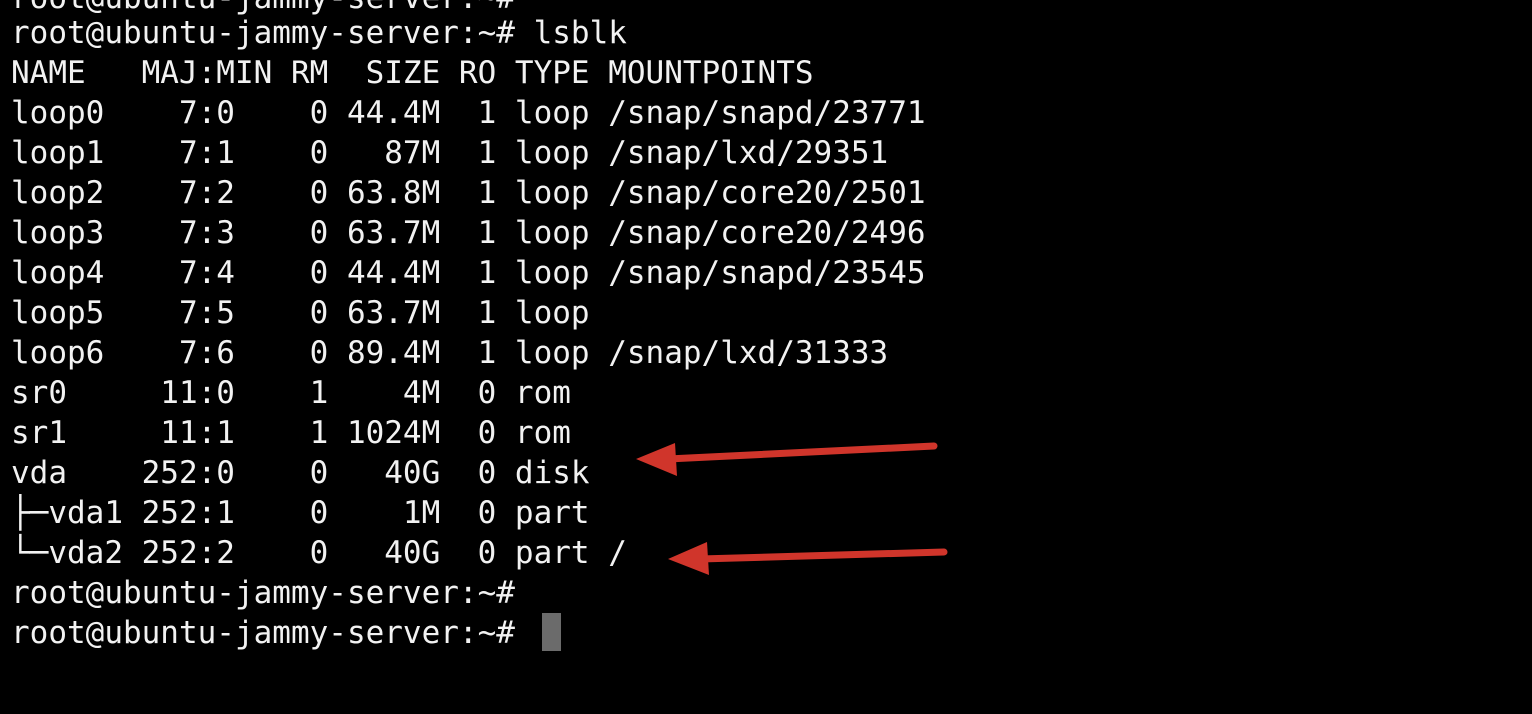 The image size is (1532, 714). What do you see at coordinates (300, 473) in the screenshot?
I see `output-row-vda: vda 252:0 0 40G 0 disk` at bounding box center [300, 473].